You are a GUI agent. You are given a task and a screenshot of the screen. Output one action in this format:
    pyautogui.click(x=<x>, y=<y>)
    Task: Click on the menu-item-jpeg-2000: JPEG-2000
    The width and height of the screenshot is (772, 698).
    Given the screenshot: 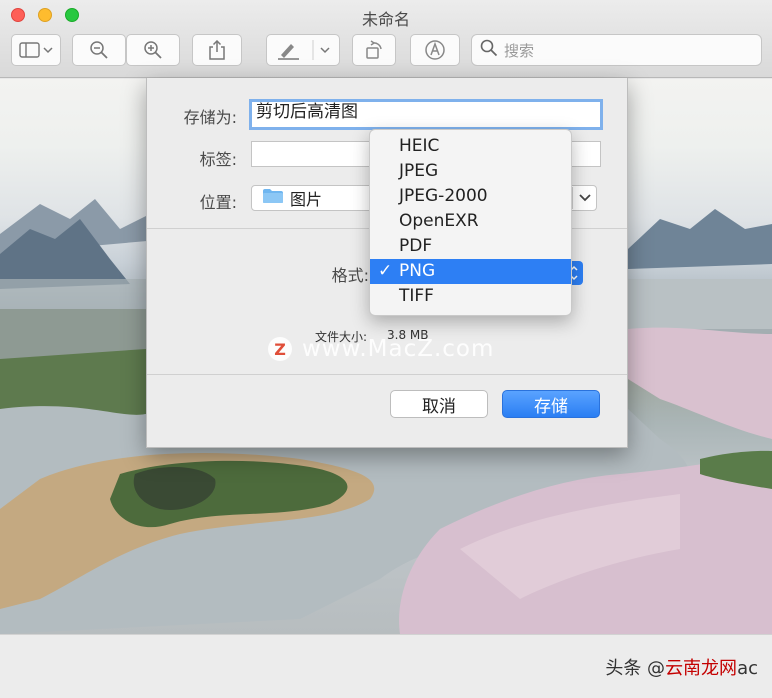 What is the action you would take?
    pyautogui.click(x=470, y=196)
    